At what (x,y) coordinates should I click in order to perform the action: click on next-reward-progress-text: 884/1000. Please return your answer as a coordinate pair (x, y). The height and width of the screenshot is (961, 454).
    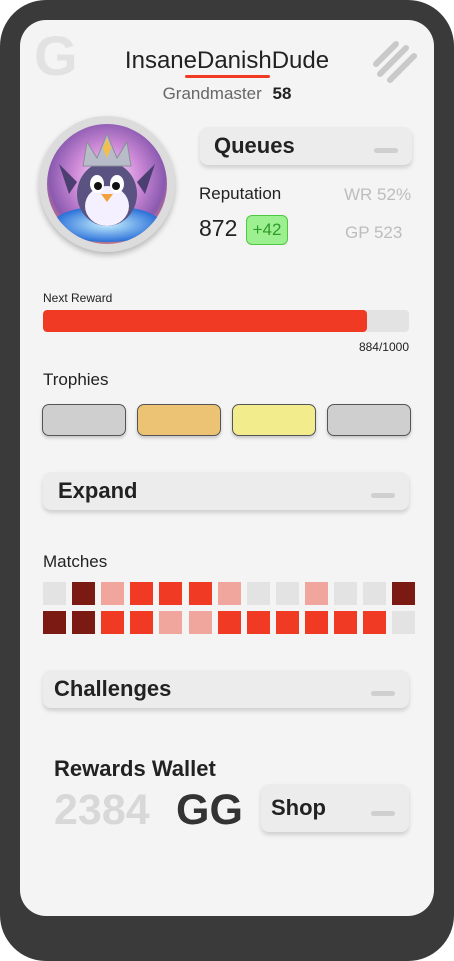
    Looking at the image, I should click on (383, 347).